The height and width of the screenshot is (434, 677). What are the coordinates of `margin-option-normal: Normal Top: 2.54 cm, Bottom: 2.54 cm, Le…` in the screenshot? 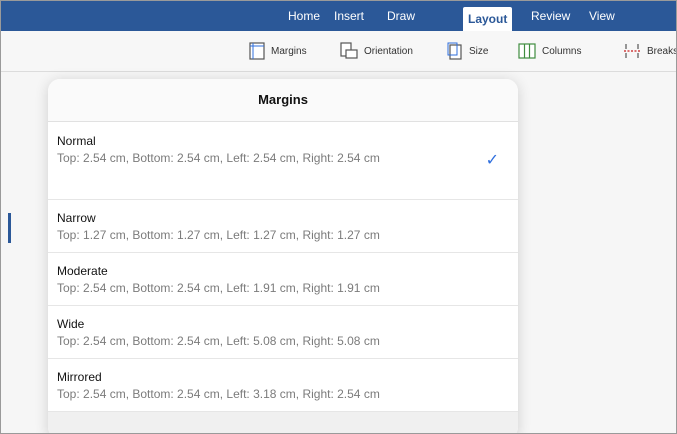 It's located at (283, 161).